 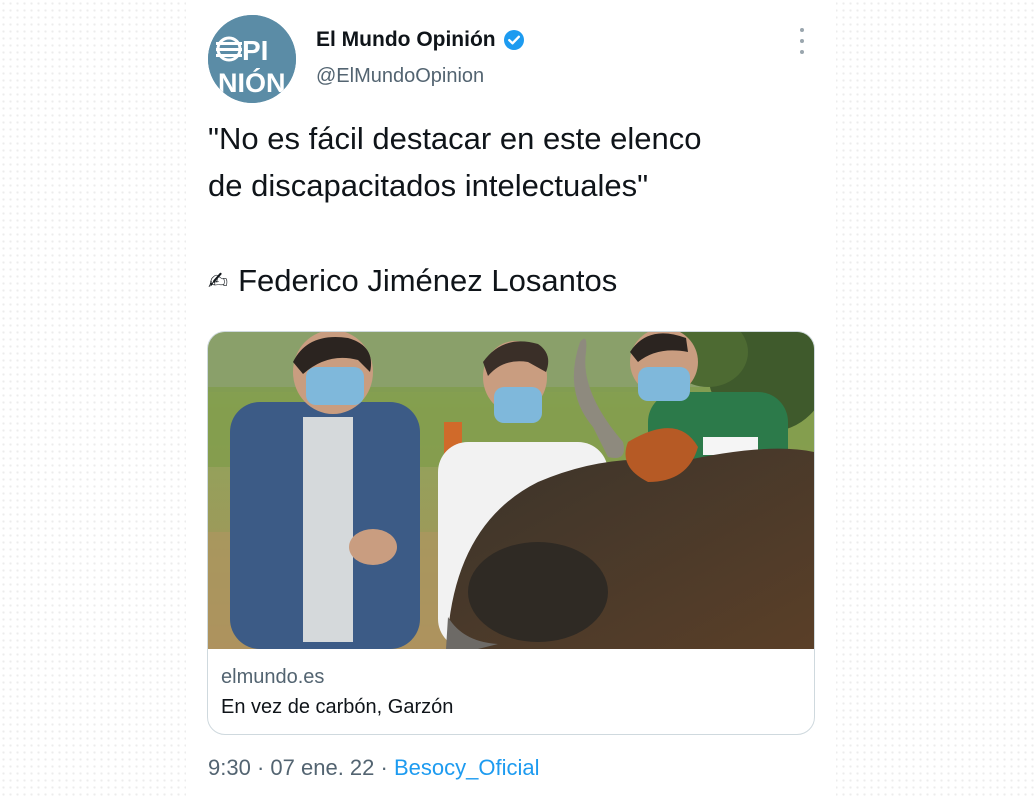 I want to click on display-name: El Mundo Opinión, so click(x=420, y=40).